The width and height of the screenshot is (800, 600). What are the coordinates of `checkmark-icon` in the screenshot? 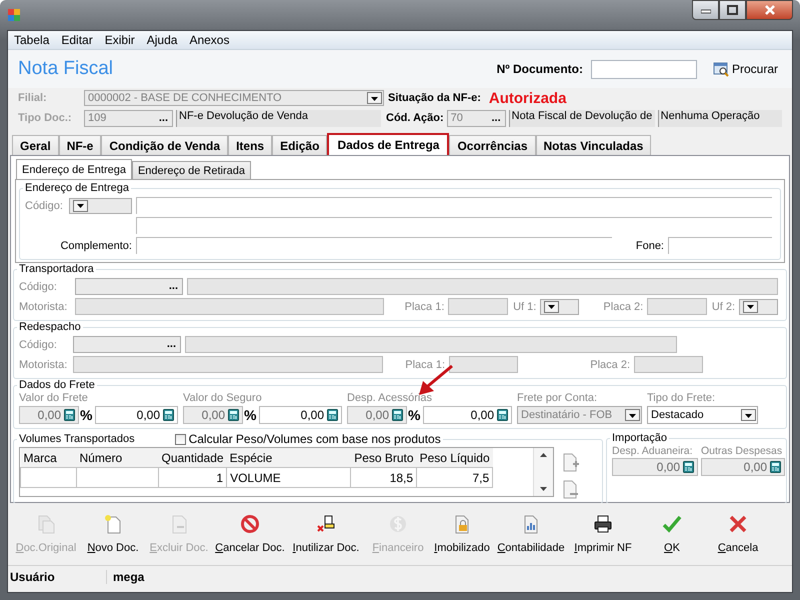 It's located at (672, 524).